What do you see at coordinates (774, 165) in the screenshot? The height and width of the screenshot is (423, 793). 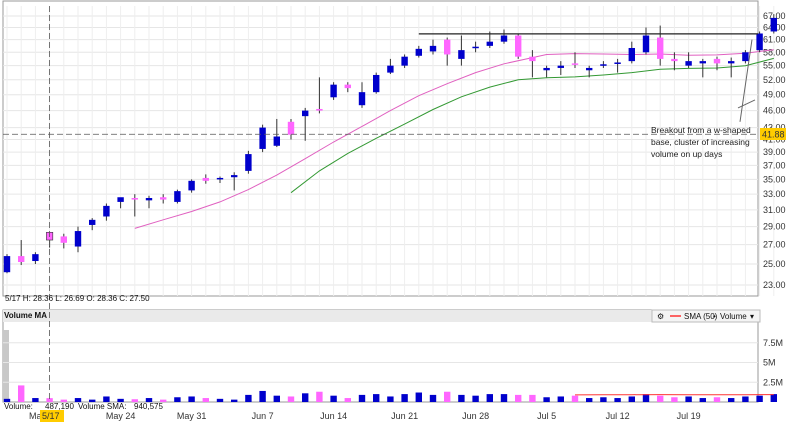 I see `price-tick-label: 37.00` at bounding box center [774, 165].